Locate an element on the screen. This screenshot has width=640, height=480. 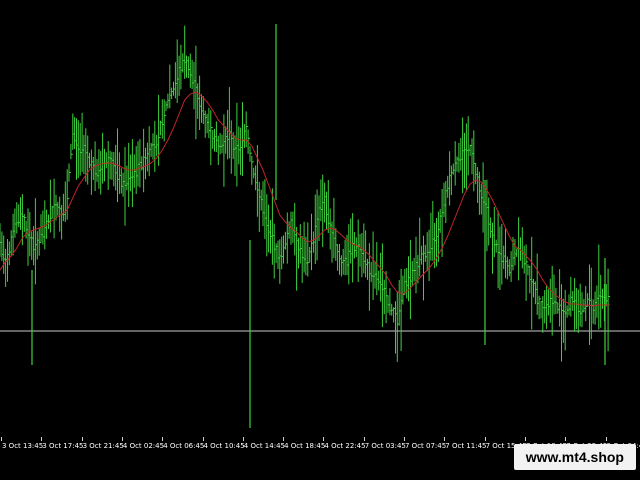
time-tick-label: 4 Oct 02:45 is located at coordinates (143, 446).